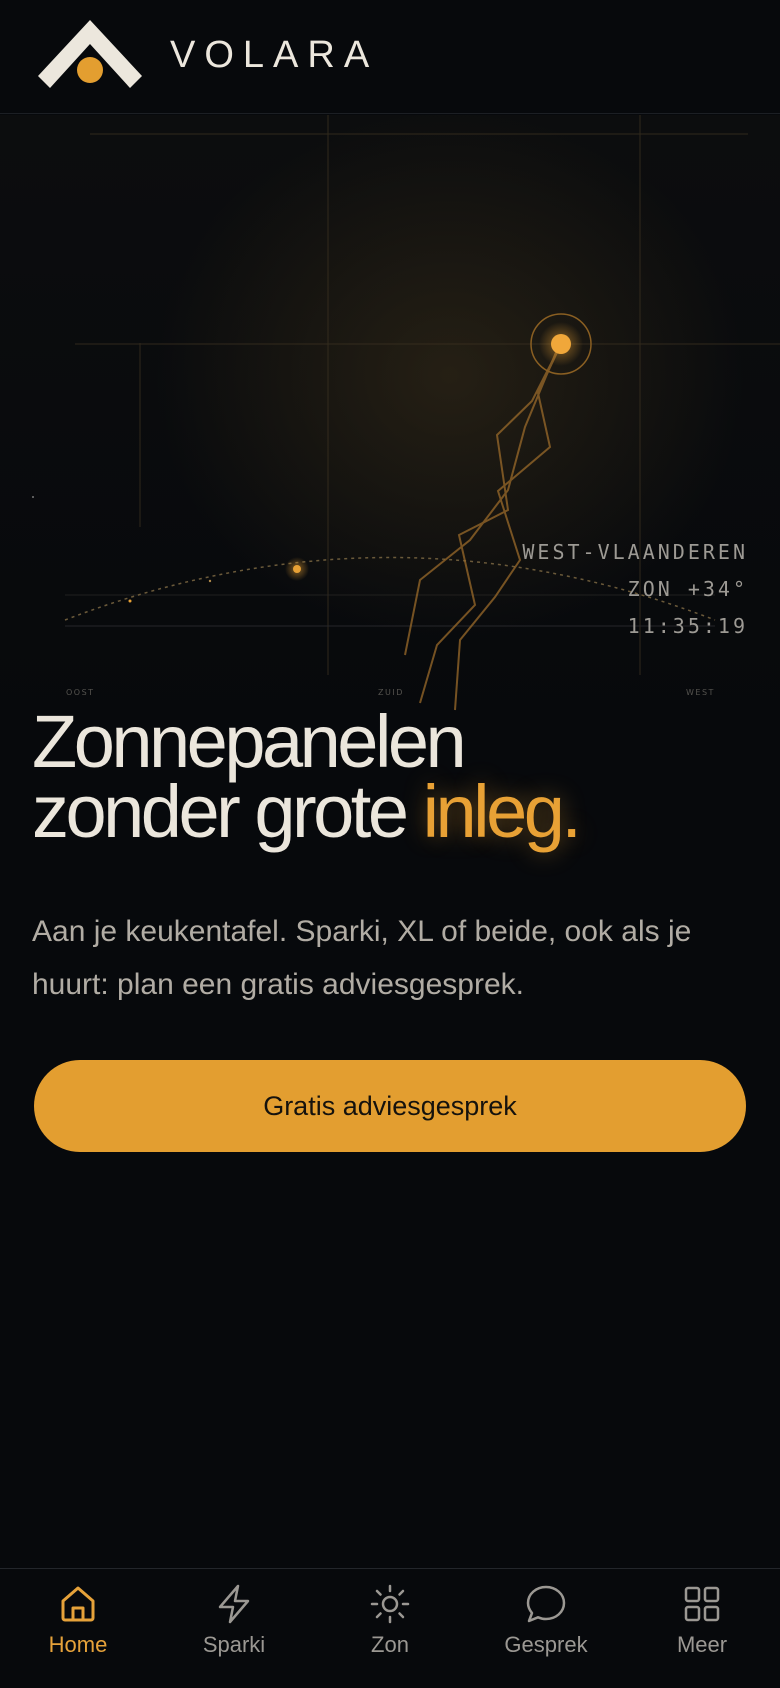 Image resolution: width=780 pixels, height=1688 pixels. Describe the element at coordinates (635, 552) in the screenshot. I see `region-label: WEST-VLAANDEREN` at that location.